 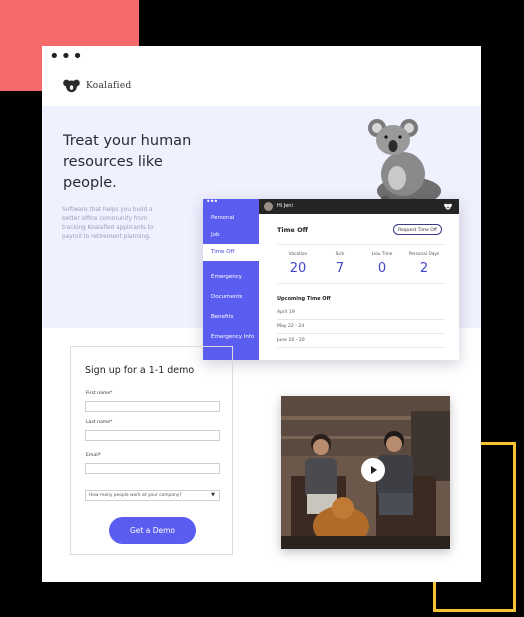 What do you see at coordinates (109, 85) in the screenshot?
I see `brand-name: Koalafied` at bounding box center [109, 85].